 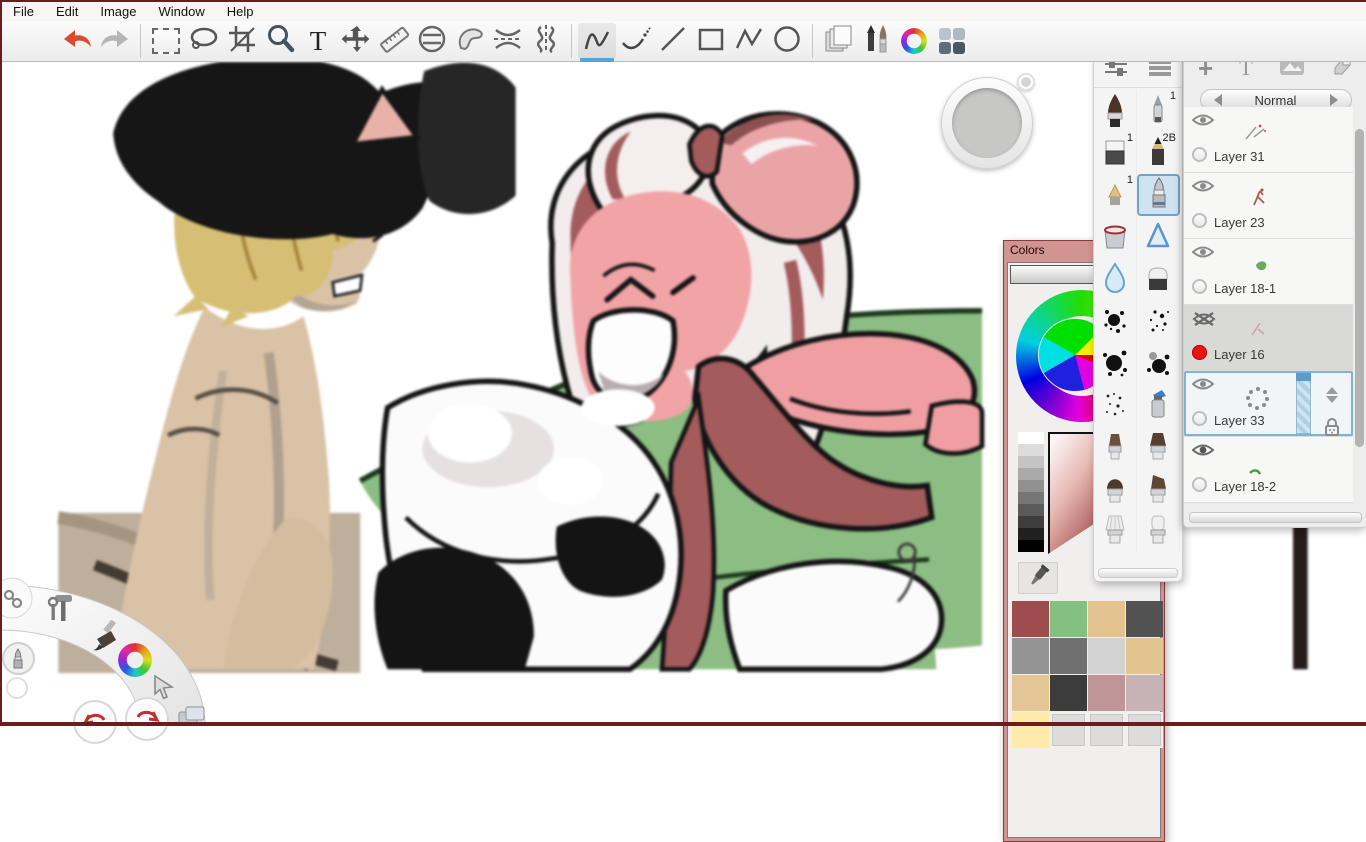 What do you see at coordinates (1204, 321) in the screenshot?
I see `eye-hidden-icon` at bounding box center [1204, 321].